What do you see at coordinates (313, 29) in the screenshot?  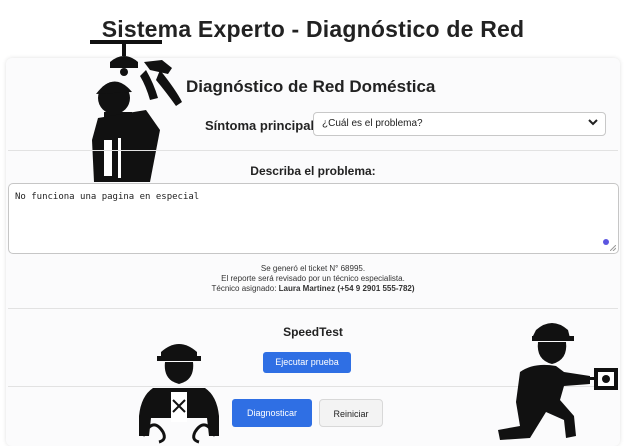 I see `page-title: Sistema Experto - Diagnóstico de Red` at bounding box center [313, 29].